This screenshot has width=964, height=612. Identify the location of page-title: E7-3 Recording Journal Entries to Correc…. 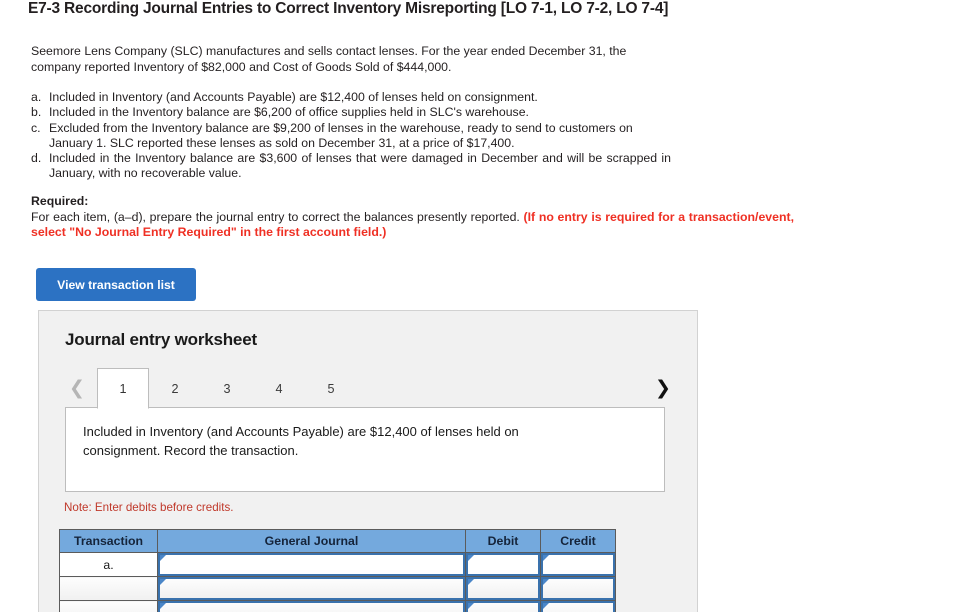
(348, 8).